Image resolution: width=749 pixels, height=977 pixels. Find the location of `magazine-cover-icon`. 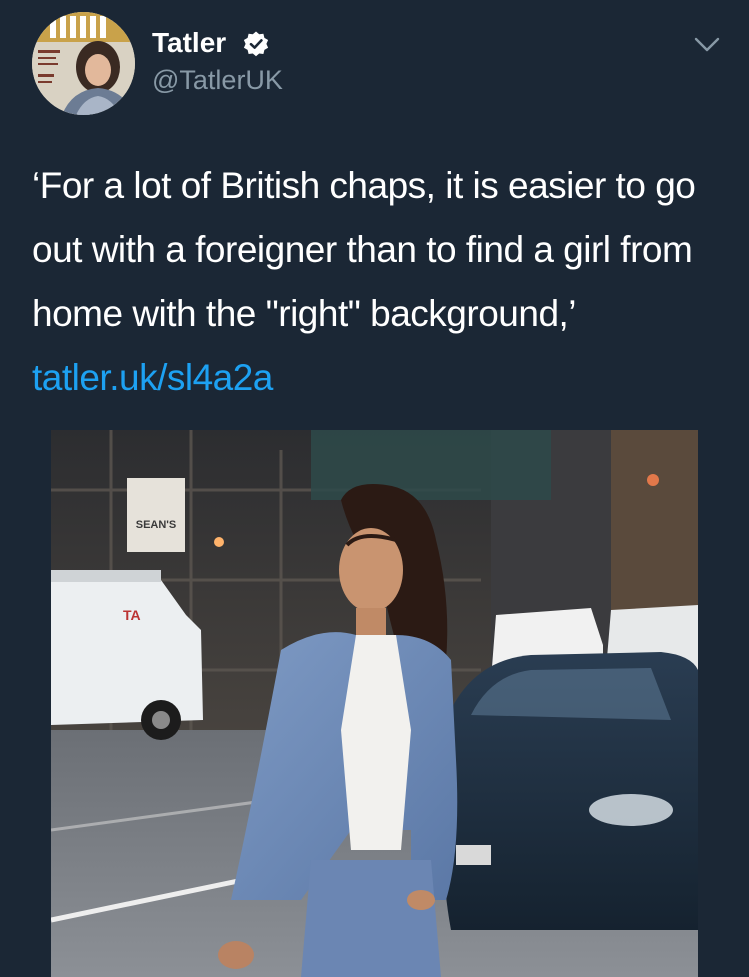

magazine-cover-icon is located at coordinates (83, 63).